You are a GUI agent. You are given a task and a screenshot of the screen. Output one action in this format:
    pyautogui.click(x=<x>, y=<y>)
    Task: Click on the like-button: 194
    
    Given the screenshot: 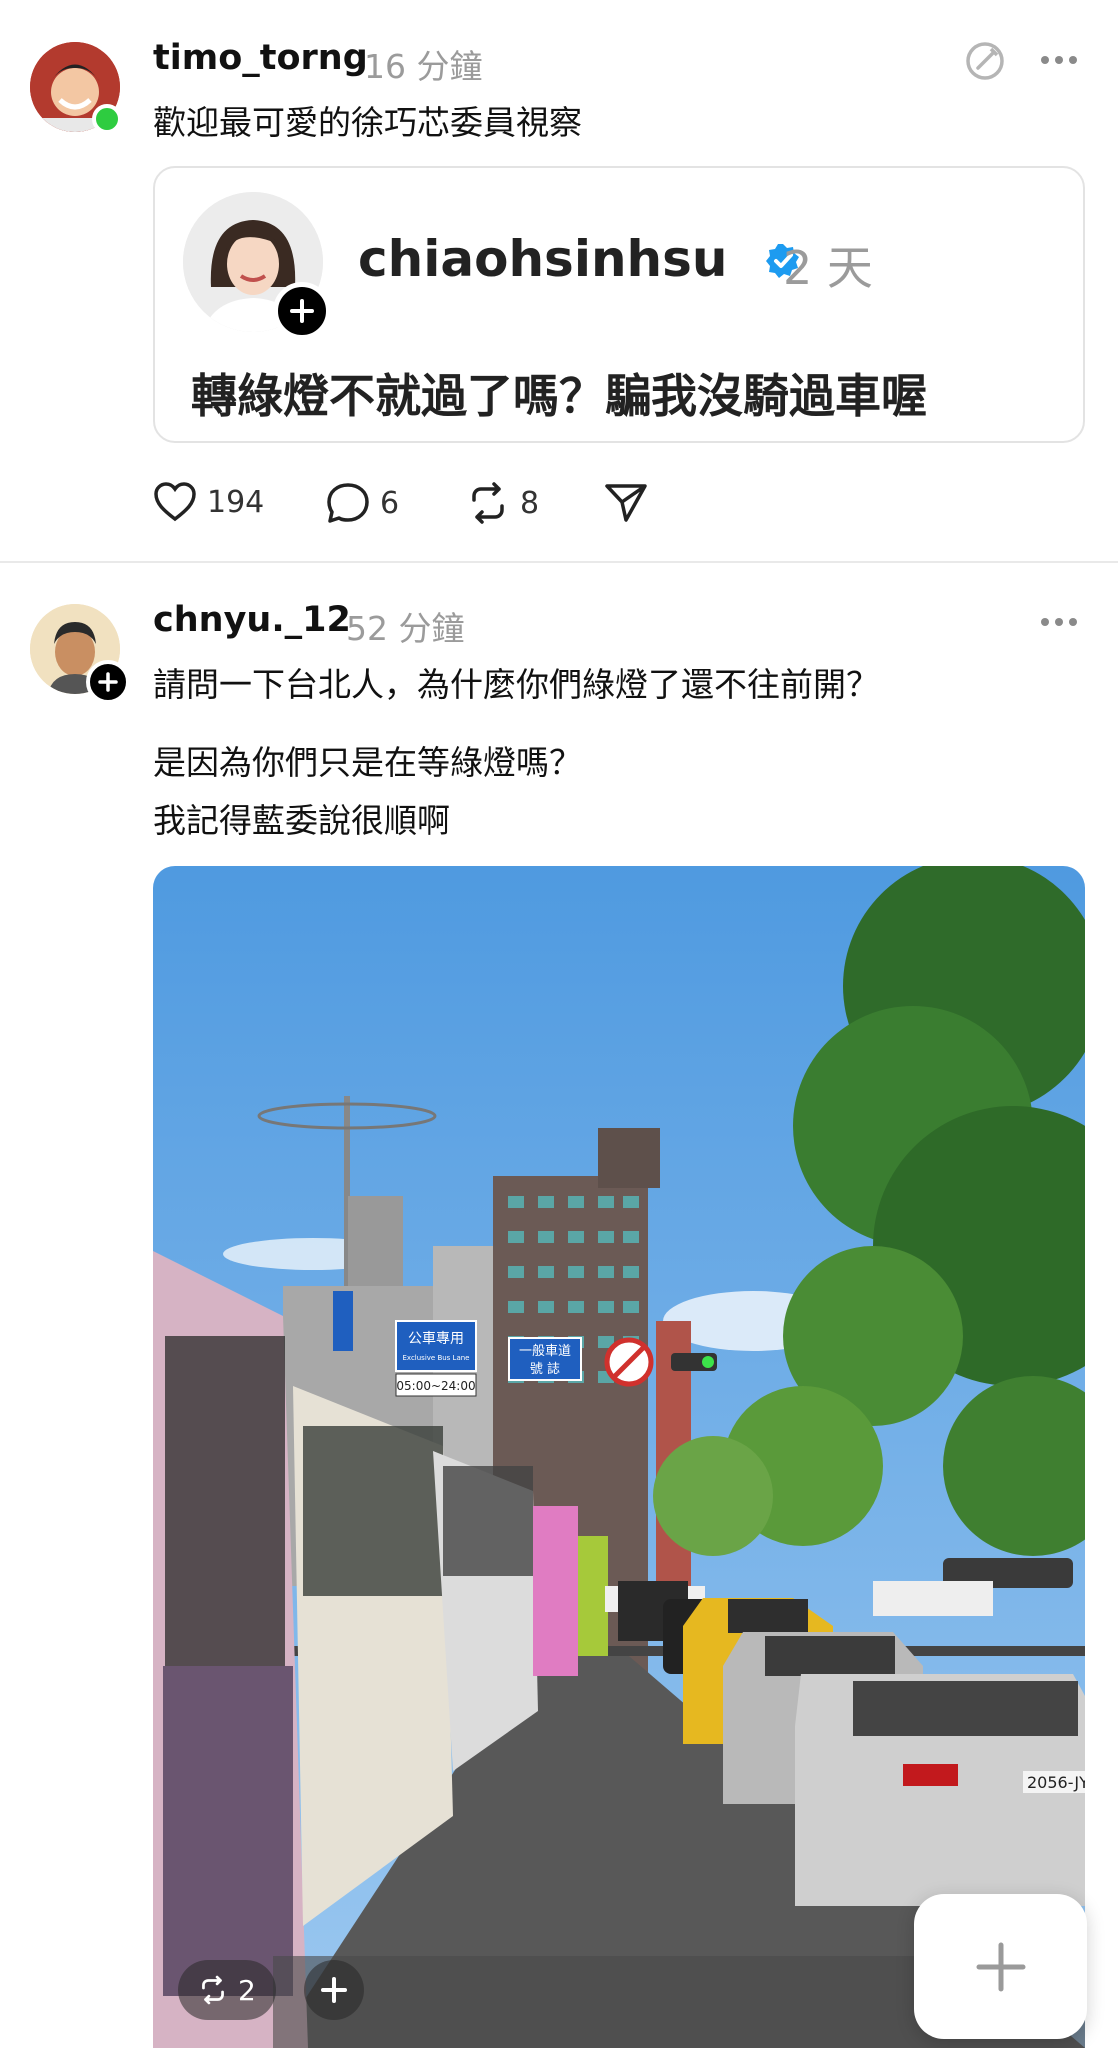 What is the action you would take?
    pyautogui.click(x=208, y=502)
    